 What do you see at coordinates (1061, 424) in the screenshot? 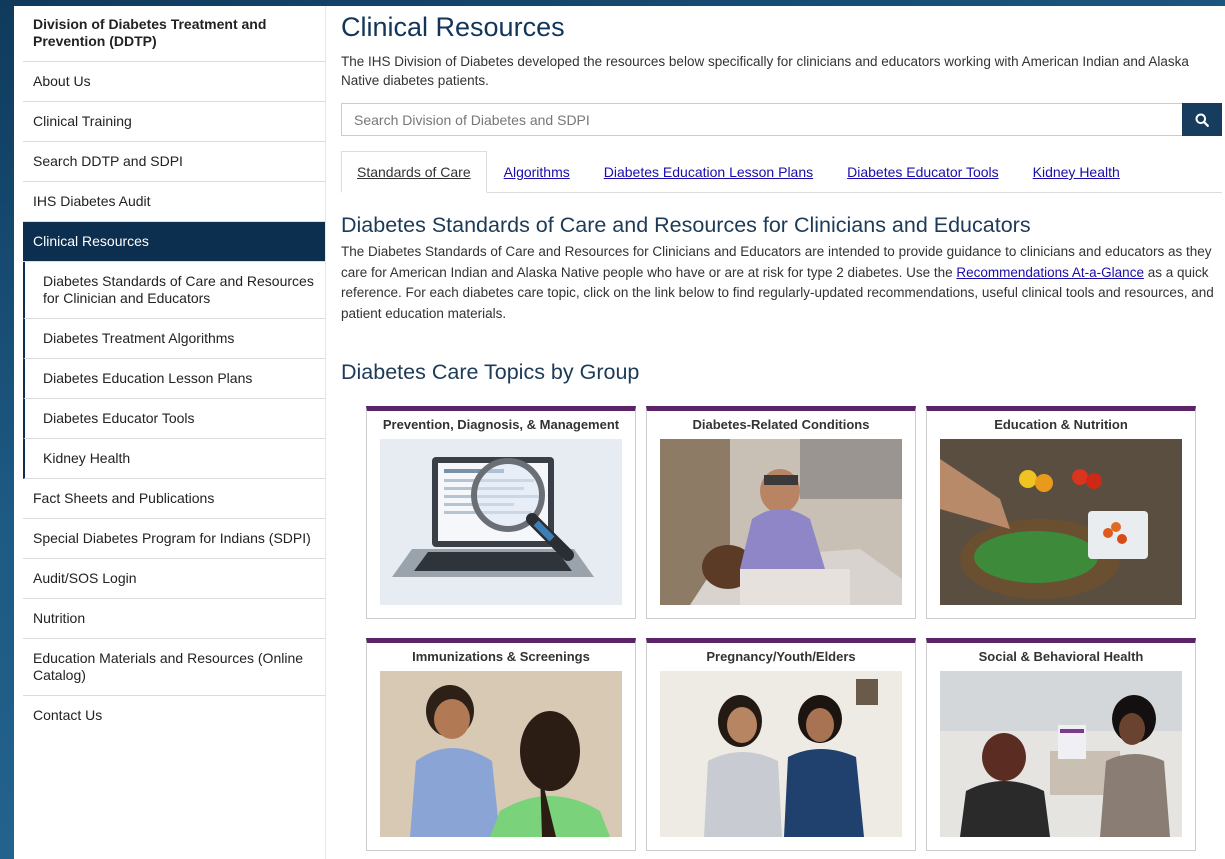
I see `card-title: Education & Nutrition` at bounding box center [1061, 424].